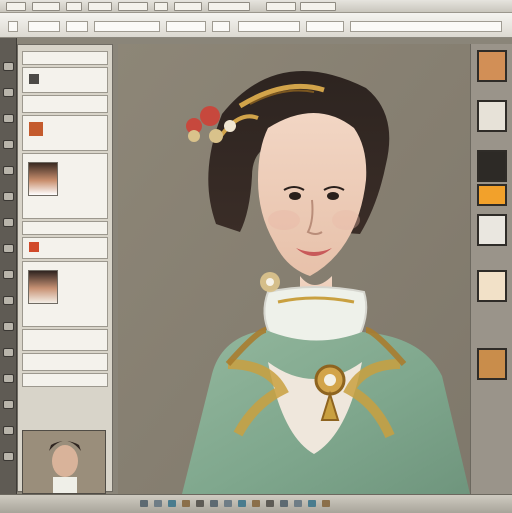 The image size is (512, 513). I want to click on right-dock, so click(491, 269).